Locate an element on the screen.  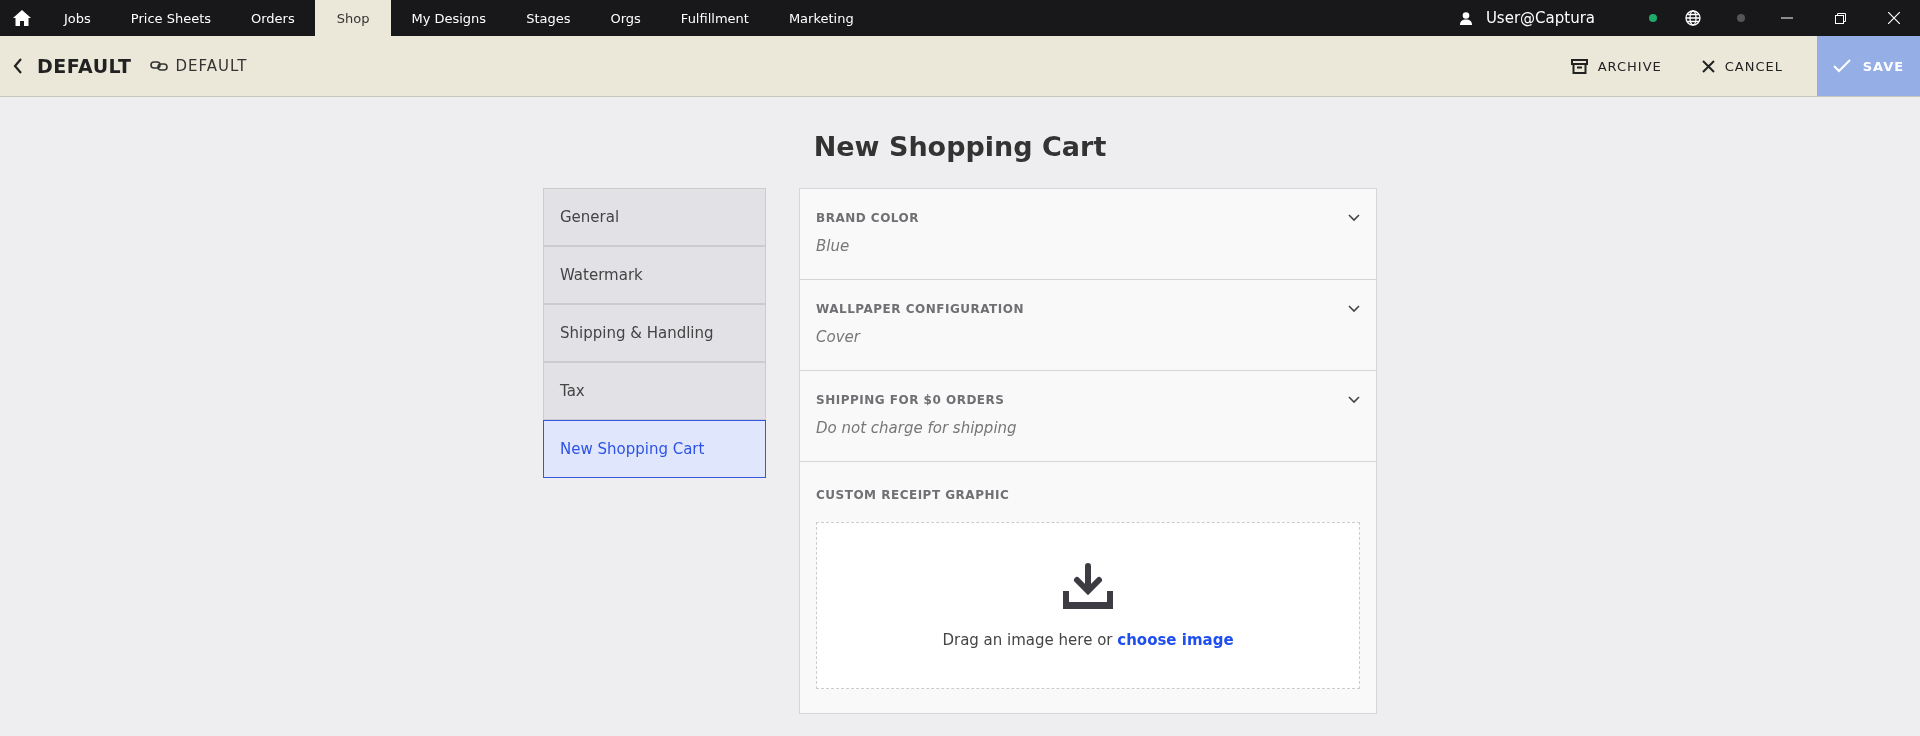
nav-tab: Shop is located at coordinates (353, 18).